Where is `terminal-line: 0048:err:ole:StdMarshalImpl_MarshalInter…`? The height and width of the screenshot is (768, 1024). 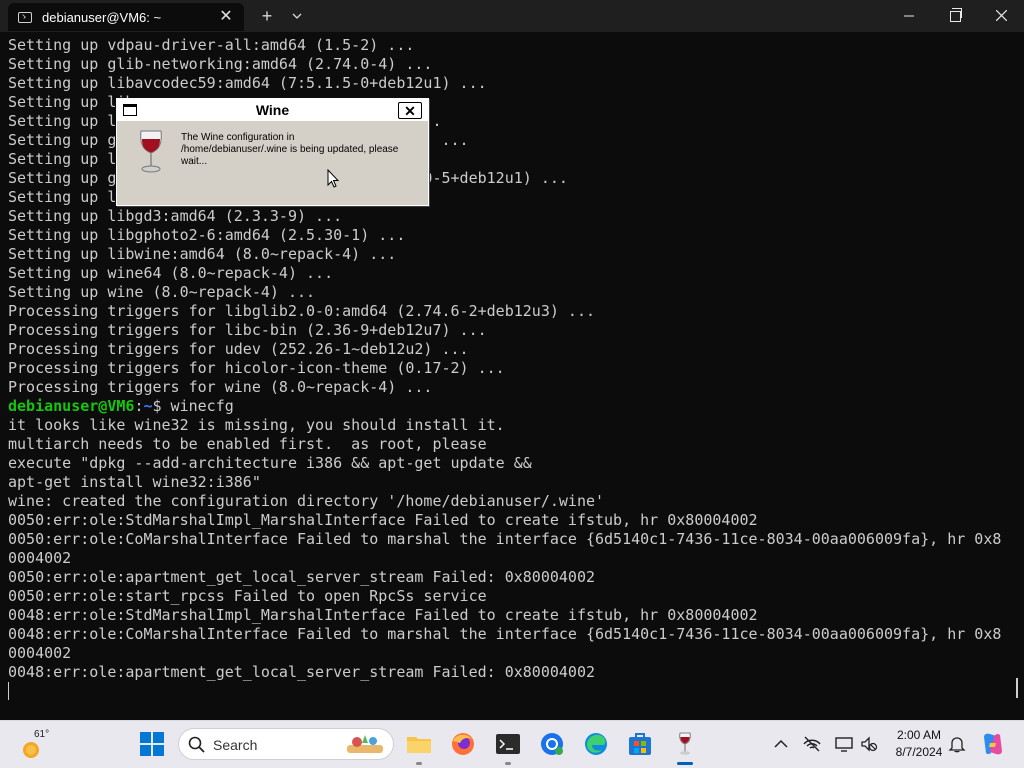
terminal-line: 0048:err:ole:StdMarshalImpl_MarshalInter… is located at coordinates (383, 615).